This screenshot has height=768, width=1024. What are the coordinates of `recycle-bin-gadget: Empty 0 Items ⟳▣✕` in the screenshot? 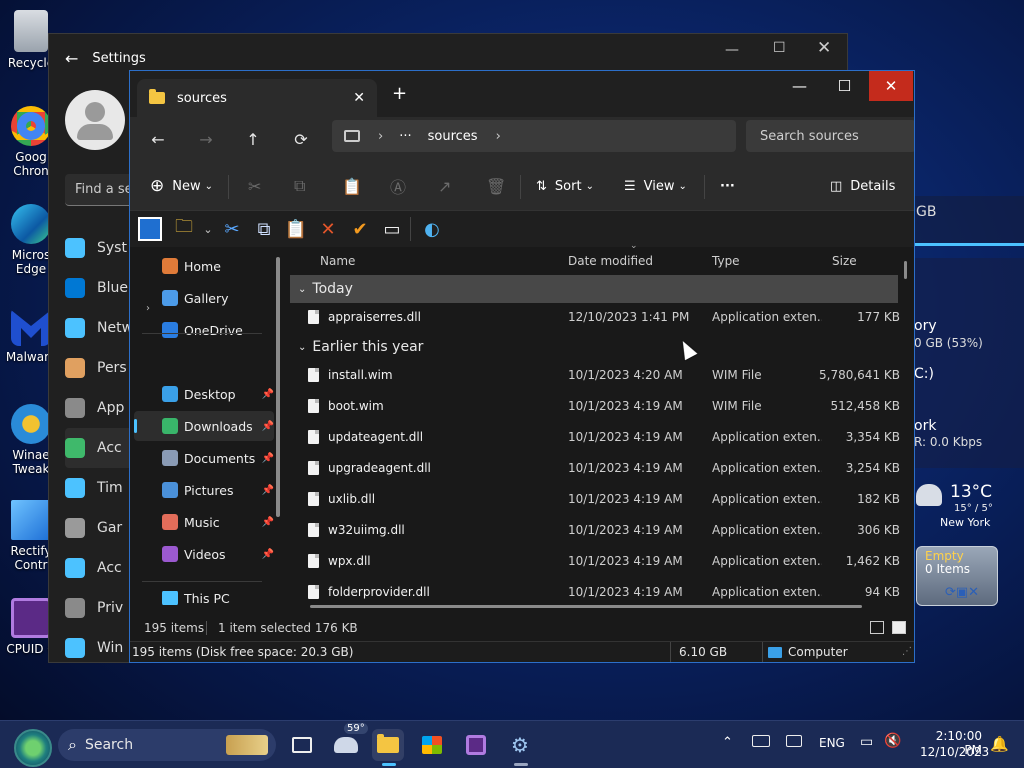 It's located at (957, 576).